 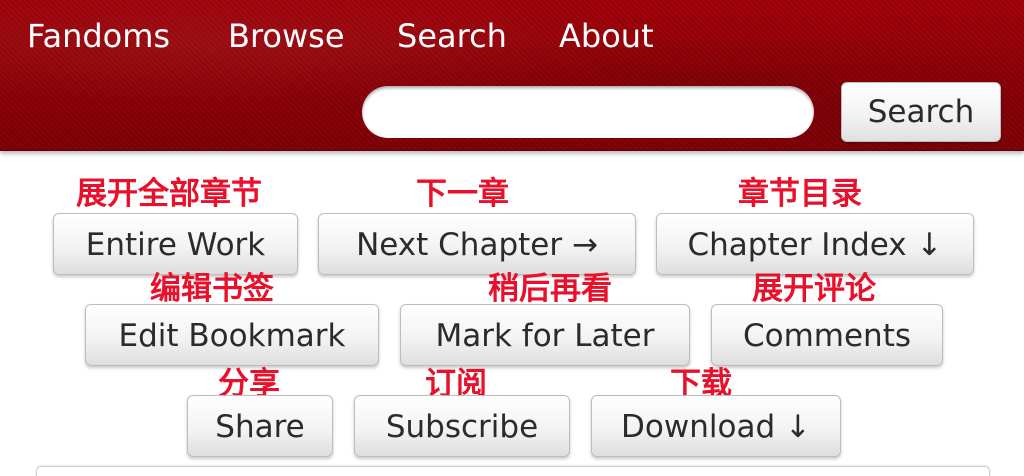 What do you see at coordinates (921, 112) in the screenshot?
I see `search-button: Search` at bounding box center [921, 112].